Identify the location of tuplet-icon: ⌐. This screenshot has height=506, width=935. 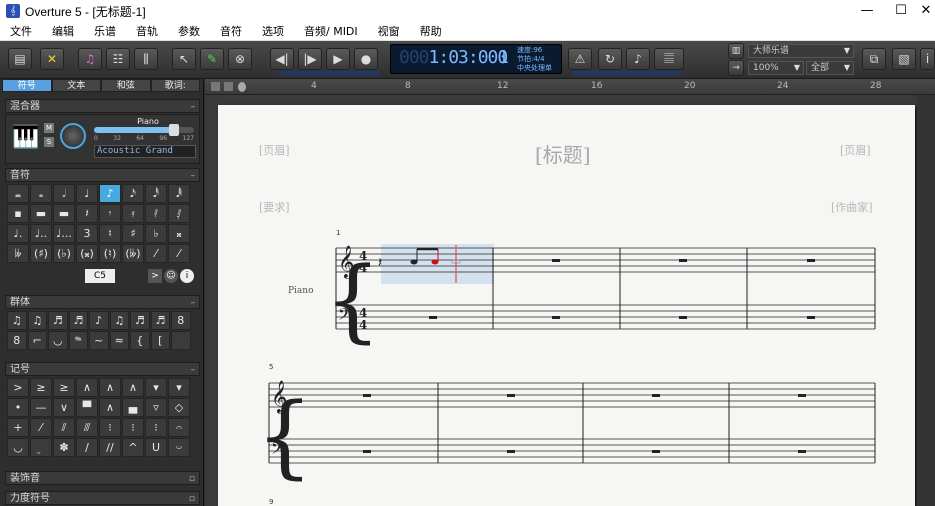
(37, 340).